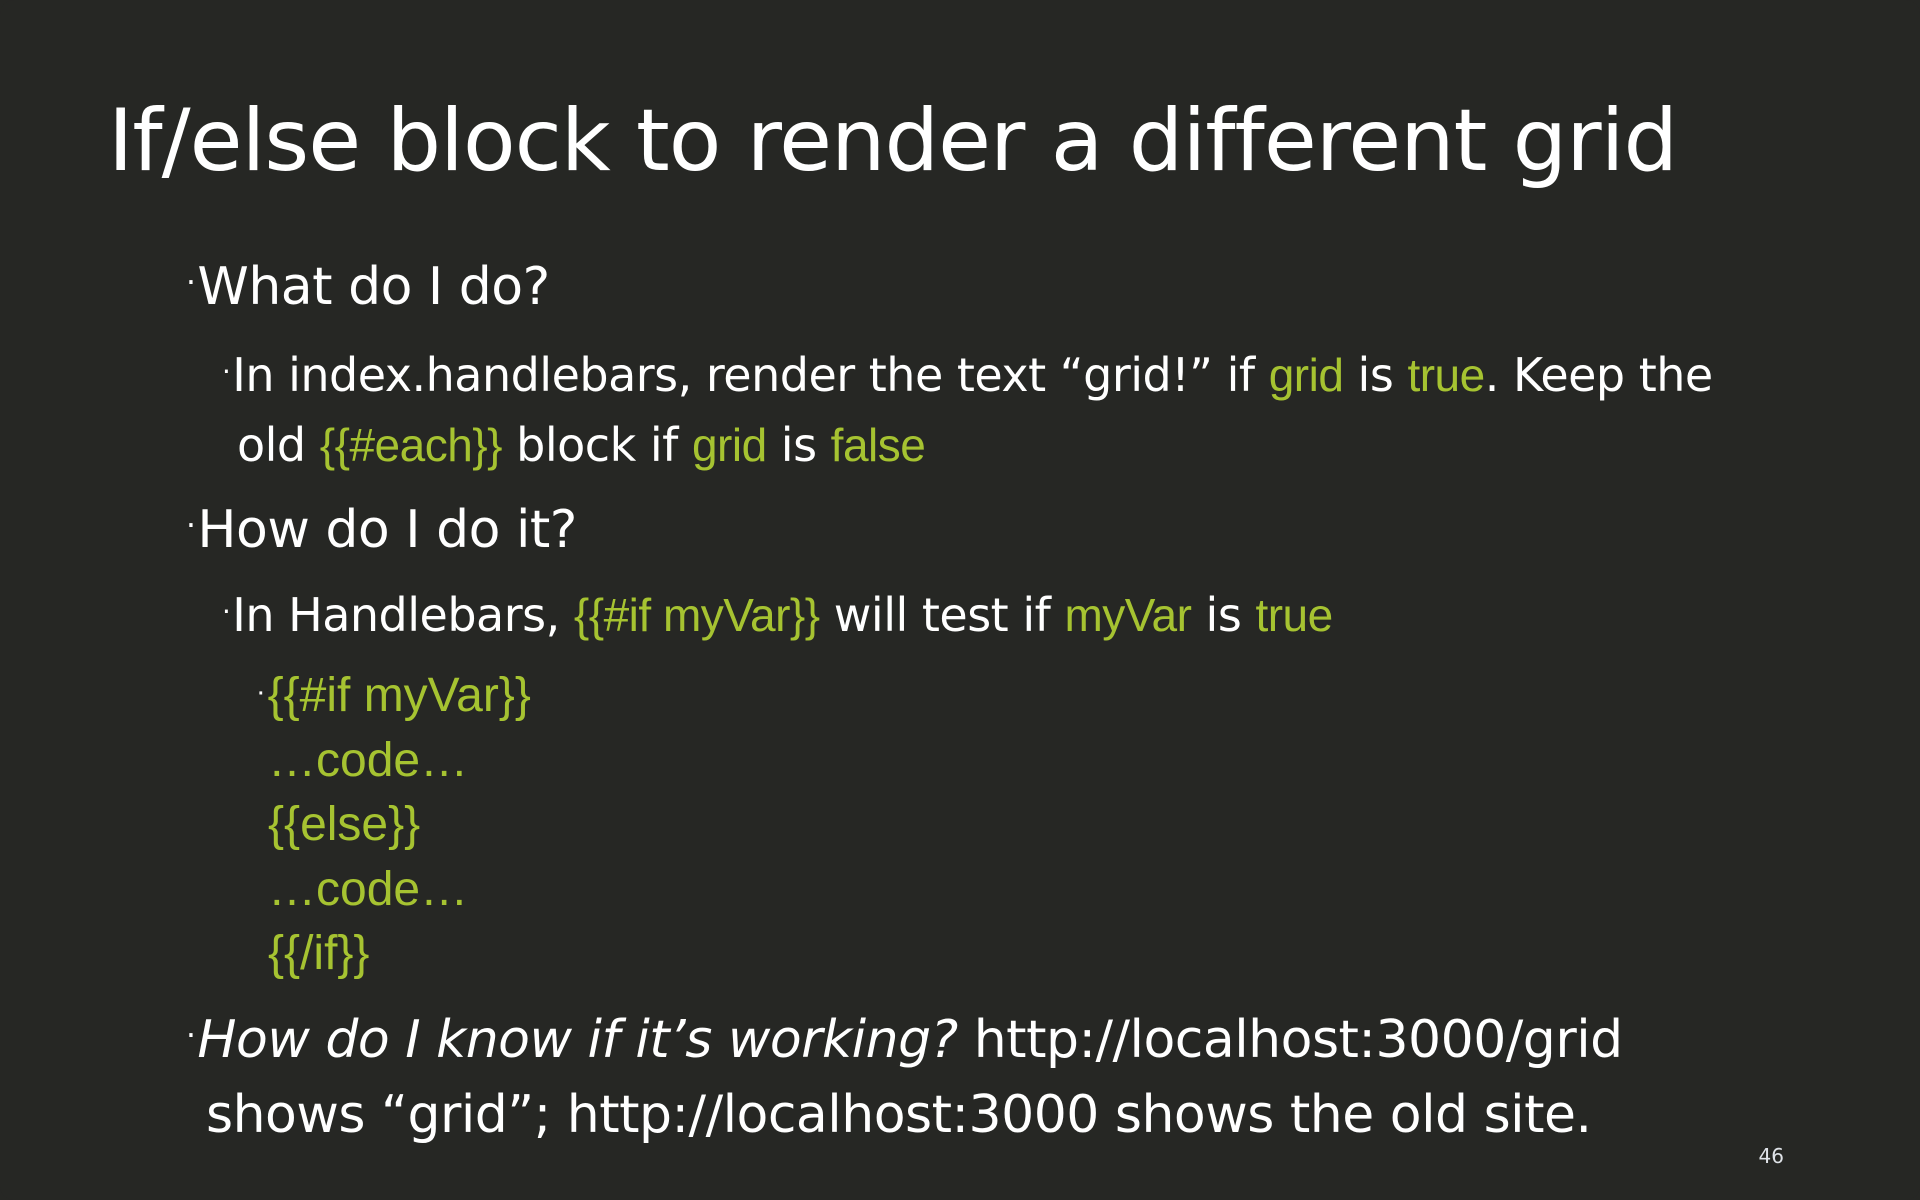  What do you see at coordinates (319, 953) in the screenshot?
I see `code-line-endif: {{/if}}` at bounding box center [319, 953].